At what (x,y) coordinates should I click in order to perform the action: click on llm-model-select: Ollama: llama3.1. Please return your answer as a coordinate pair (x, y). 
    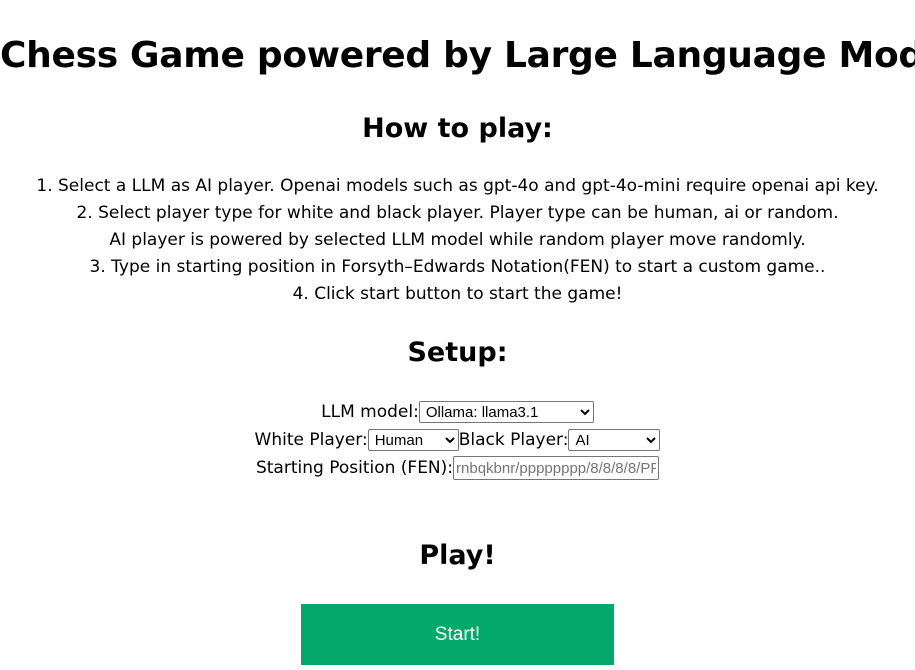
    Looking at the image, I should click on (506, 412).